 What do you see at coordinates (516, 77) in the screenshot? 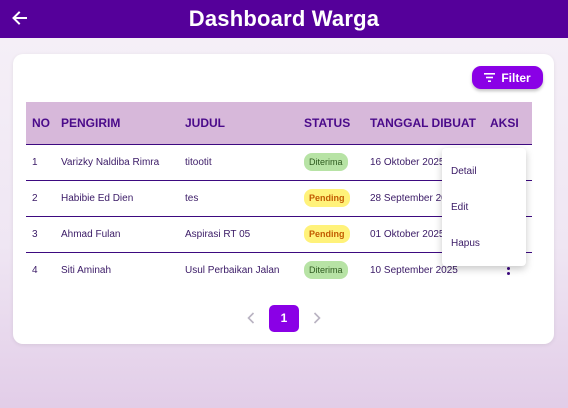
I see `filter-button-label: Filter` at bounding box center [516, 77].